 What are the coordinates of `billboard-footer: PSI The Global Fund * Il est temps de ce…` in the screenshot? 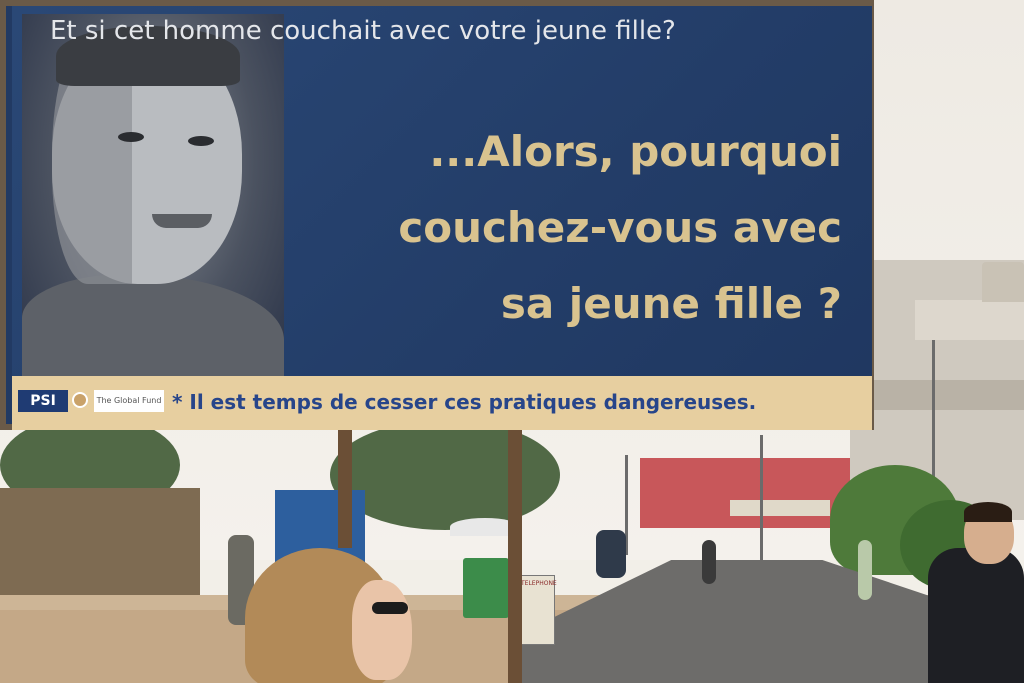 It's located at (442, 403).